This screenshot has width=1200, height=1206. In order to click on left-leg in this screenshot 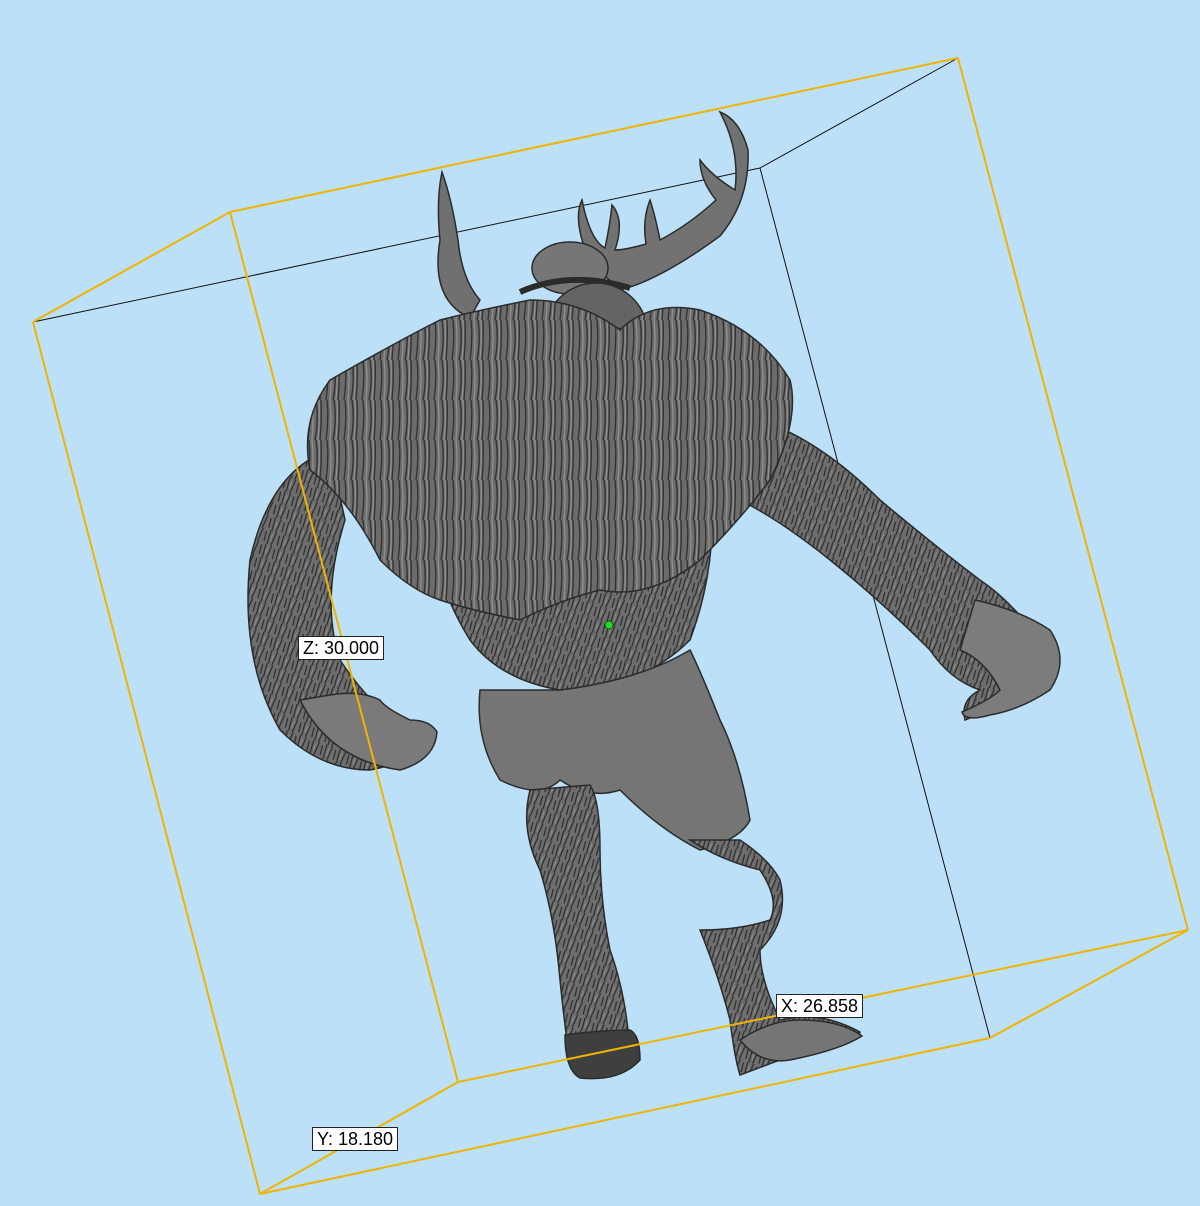, I will do `click(578, 926)`.